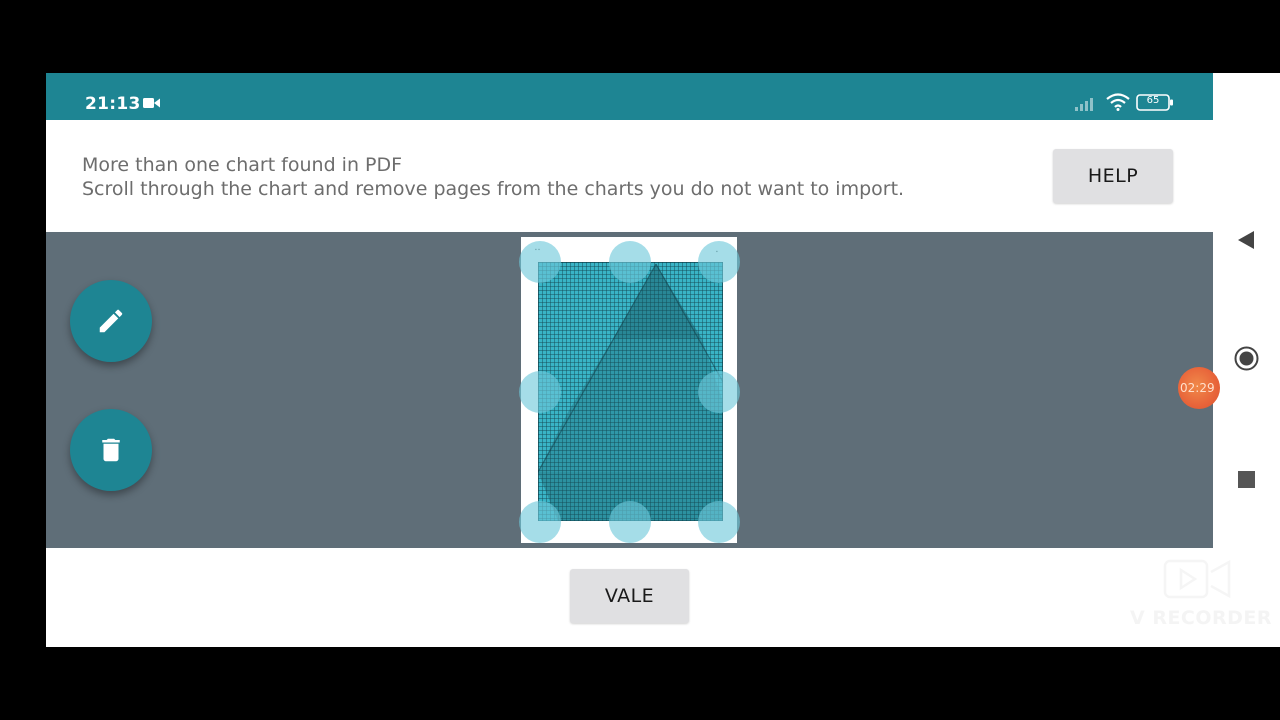  I want to click on crop-handle-bottom-center, so click(630, 522).